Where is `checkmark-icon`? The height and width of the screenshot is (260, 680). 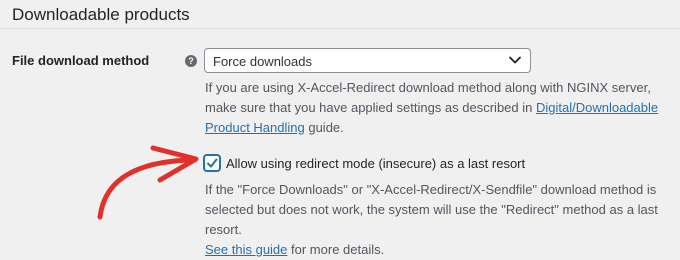
checkmark-icon is located at coordinates (212, 163).